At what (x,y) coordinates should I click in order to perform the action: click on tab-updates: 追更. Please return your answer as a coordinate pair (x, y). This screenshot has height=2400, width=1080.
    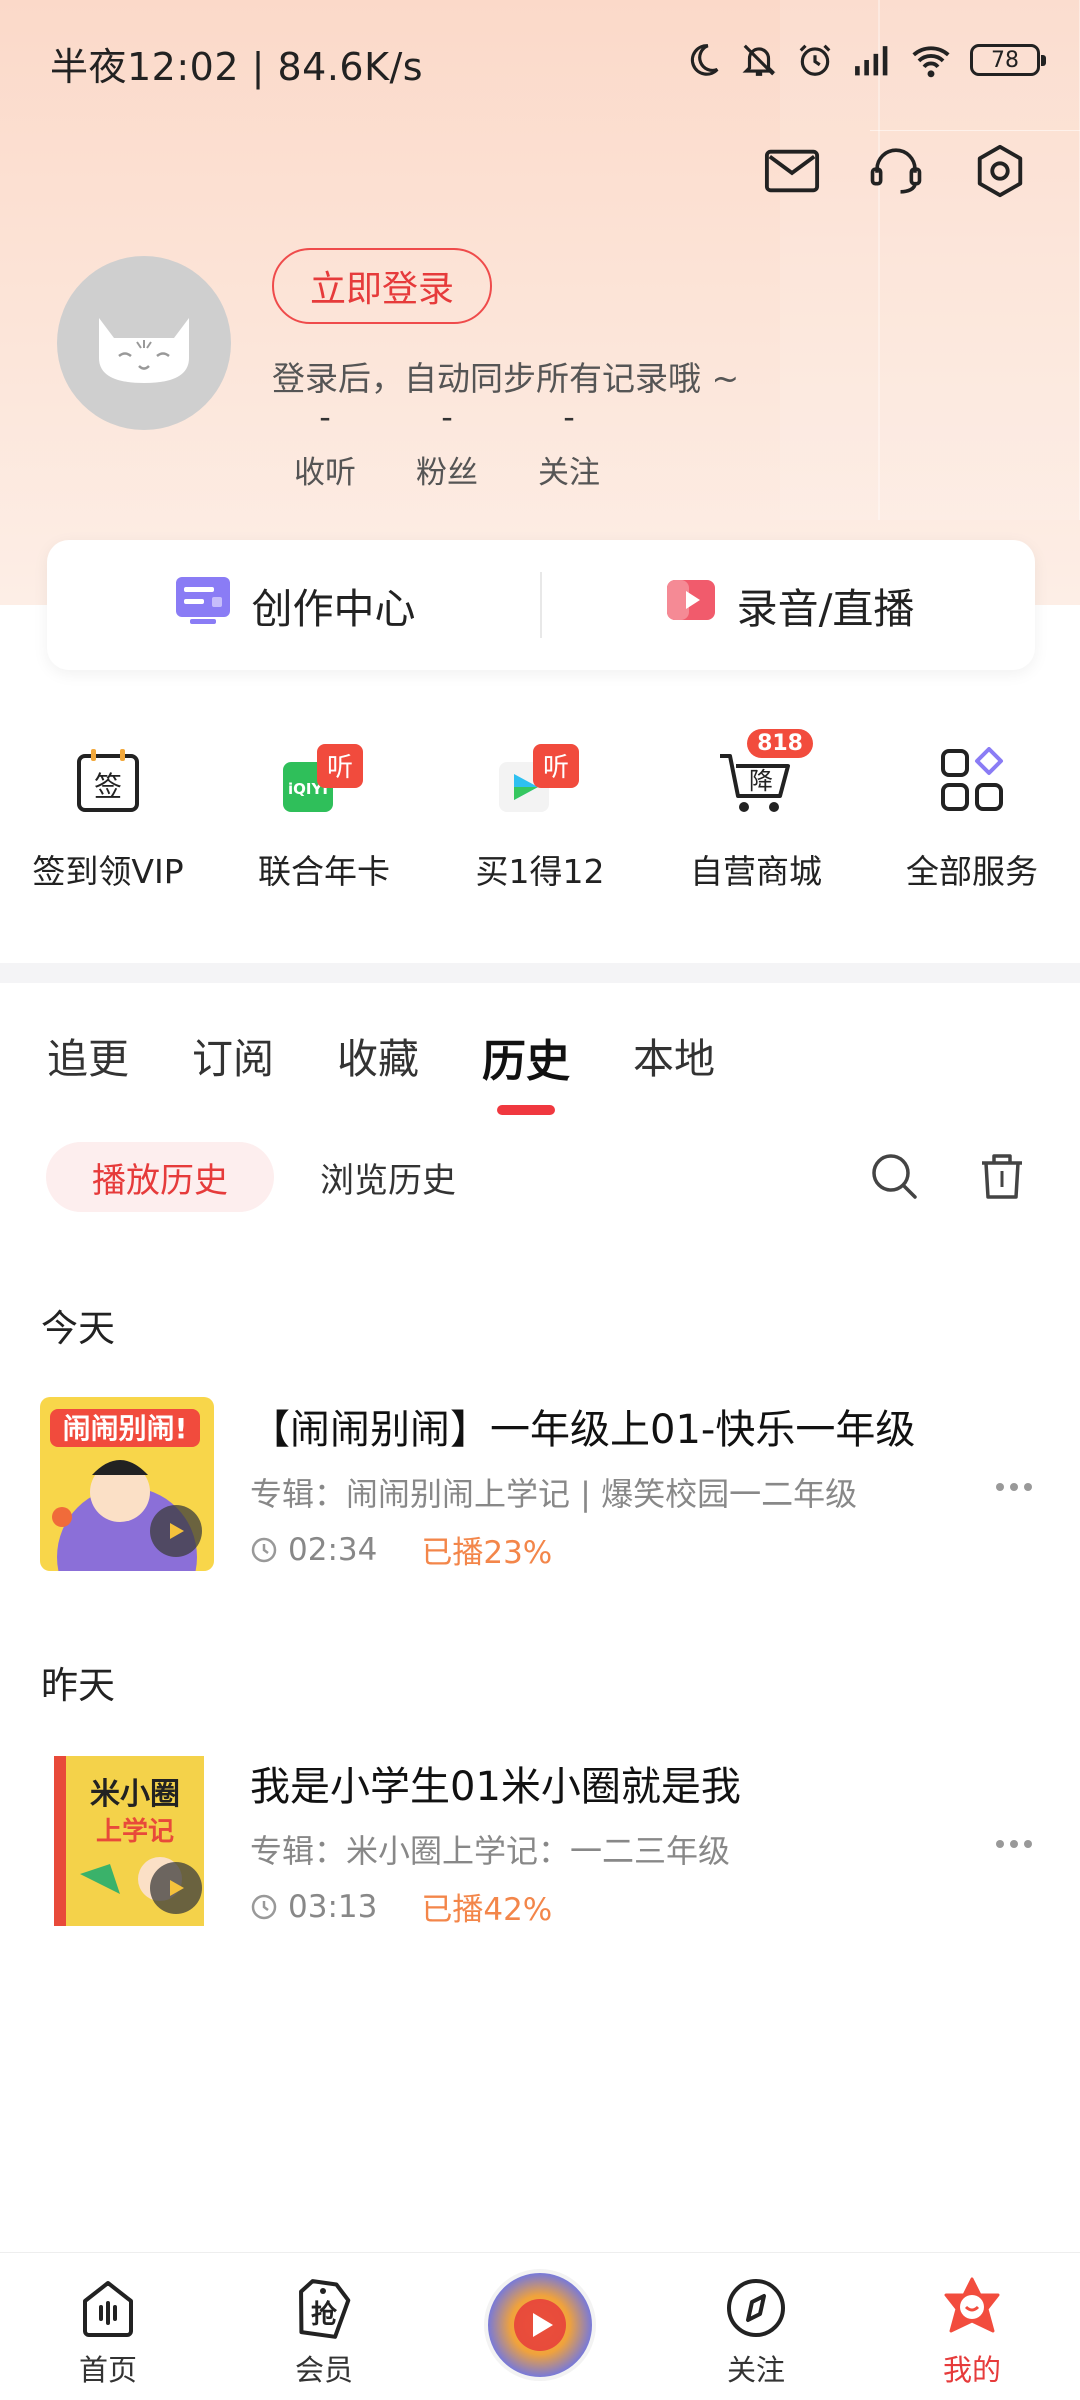
    Looking at the image, I should click on (88, 1062).